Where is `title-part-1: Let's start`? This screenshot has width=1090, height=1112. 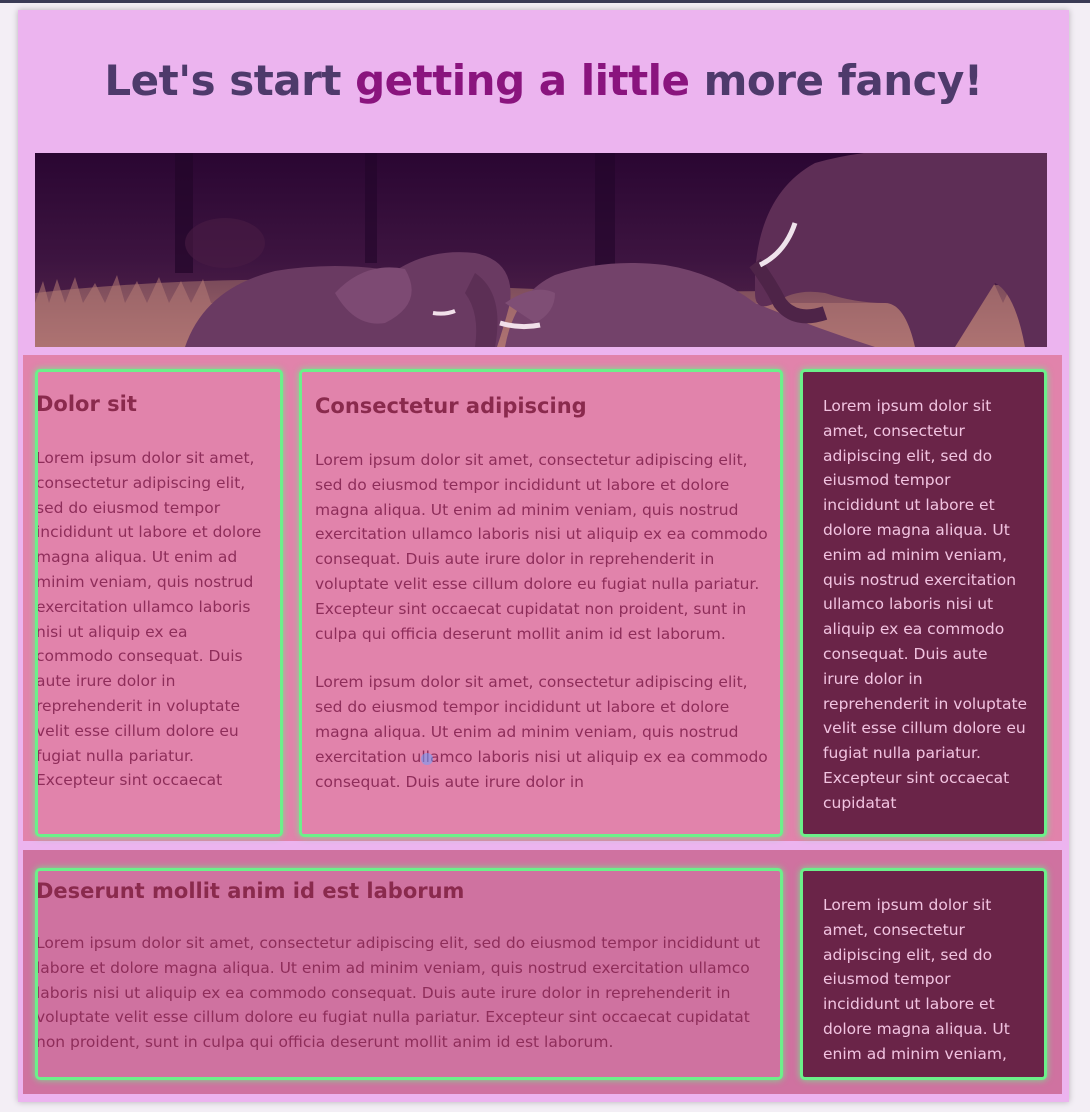
title-part-1: Let's start is located at coordinates (230, 80).